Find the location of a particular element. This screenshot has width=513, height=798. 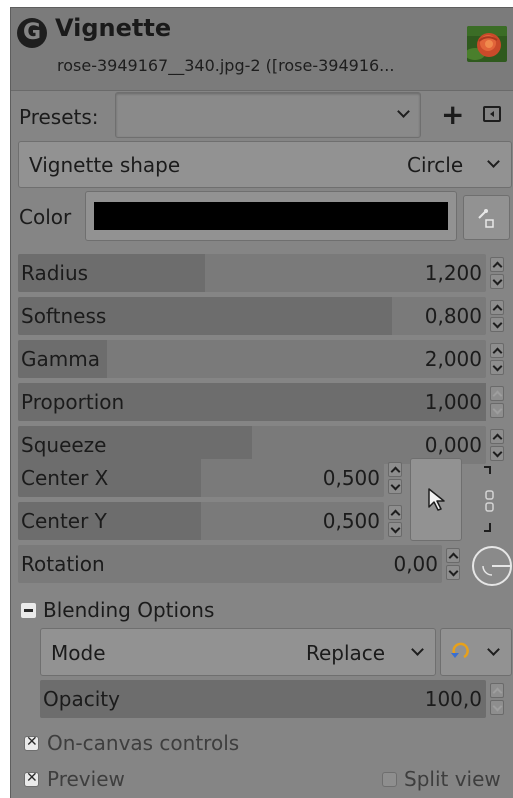

proportion-label: Proportion is located at coordinates (73, 402).